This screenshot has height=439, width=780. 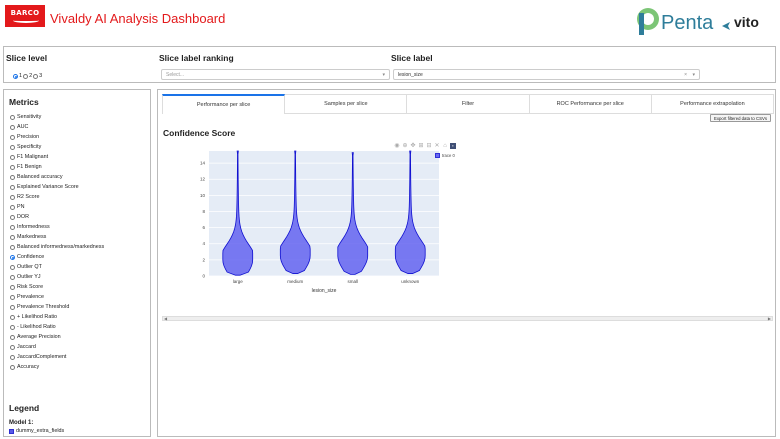 I want to click on tab-performance-per-slice: Performance per slice, so click(x=224, y=104).